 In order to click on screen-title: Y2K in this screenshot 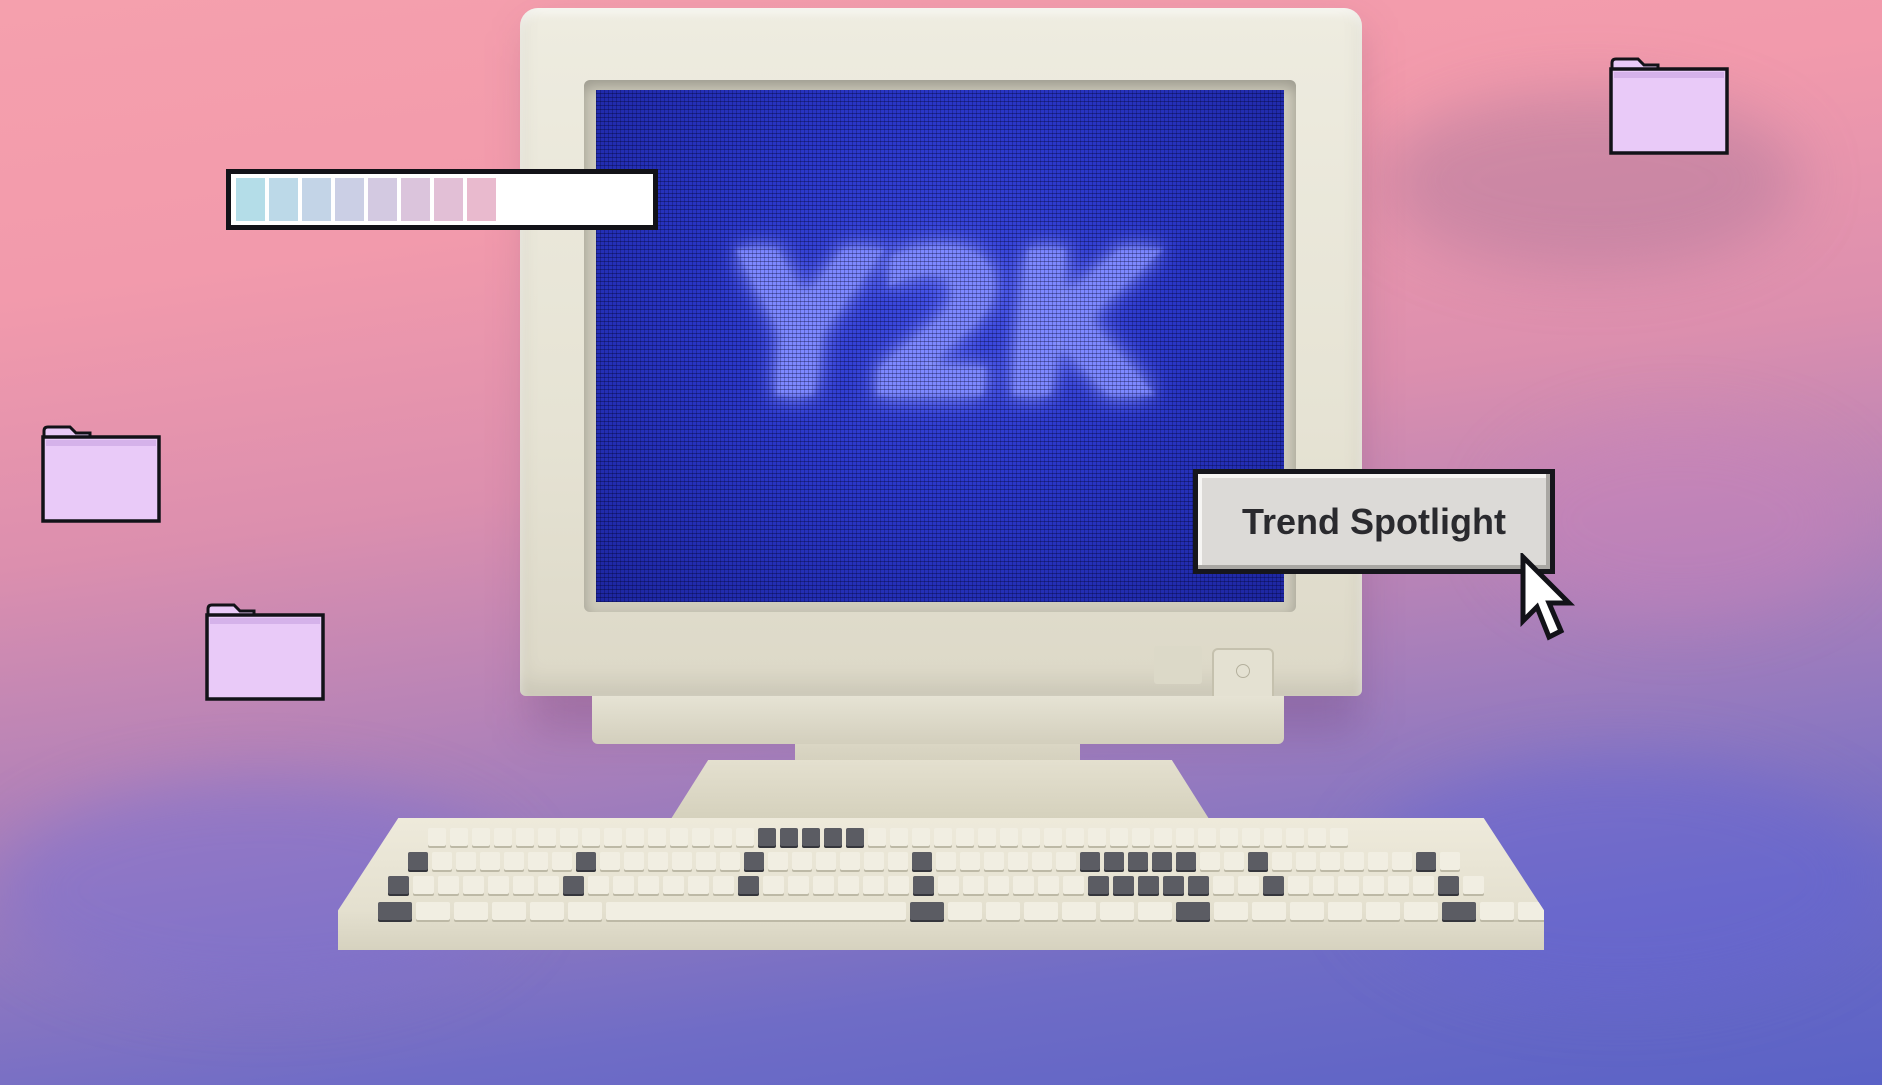, I will do `click(940, 326)`.